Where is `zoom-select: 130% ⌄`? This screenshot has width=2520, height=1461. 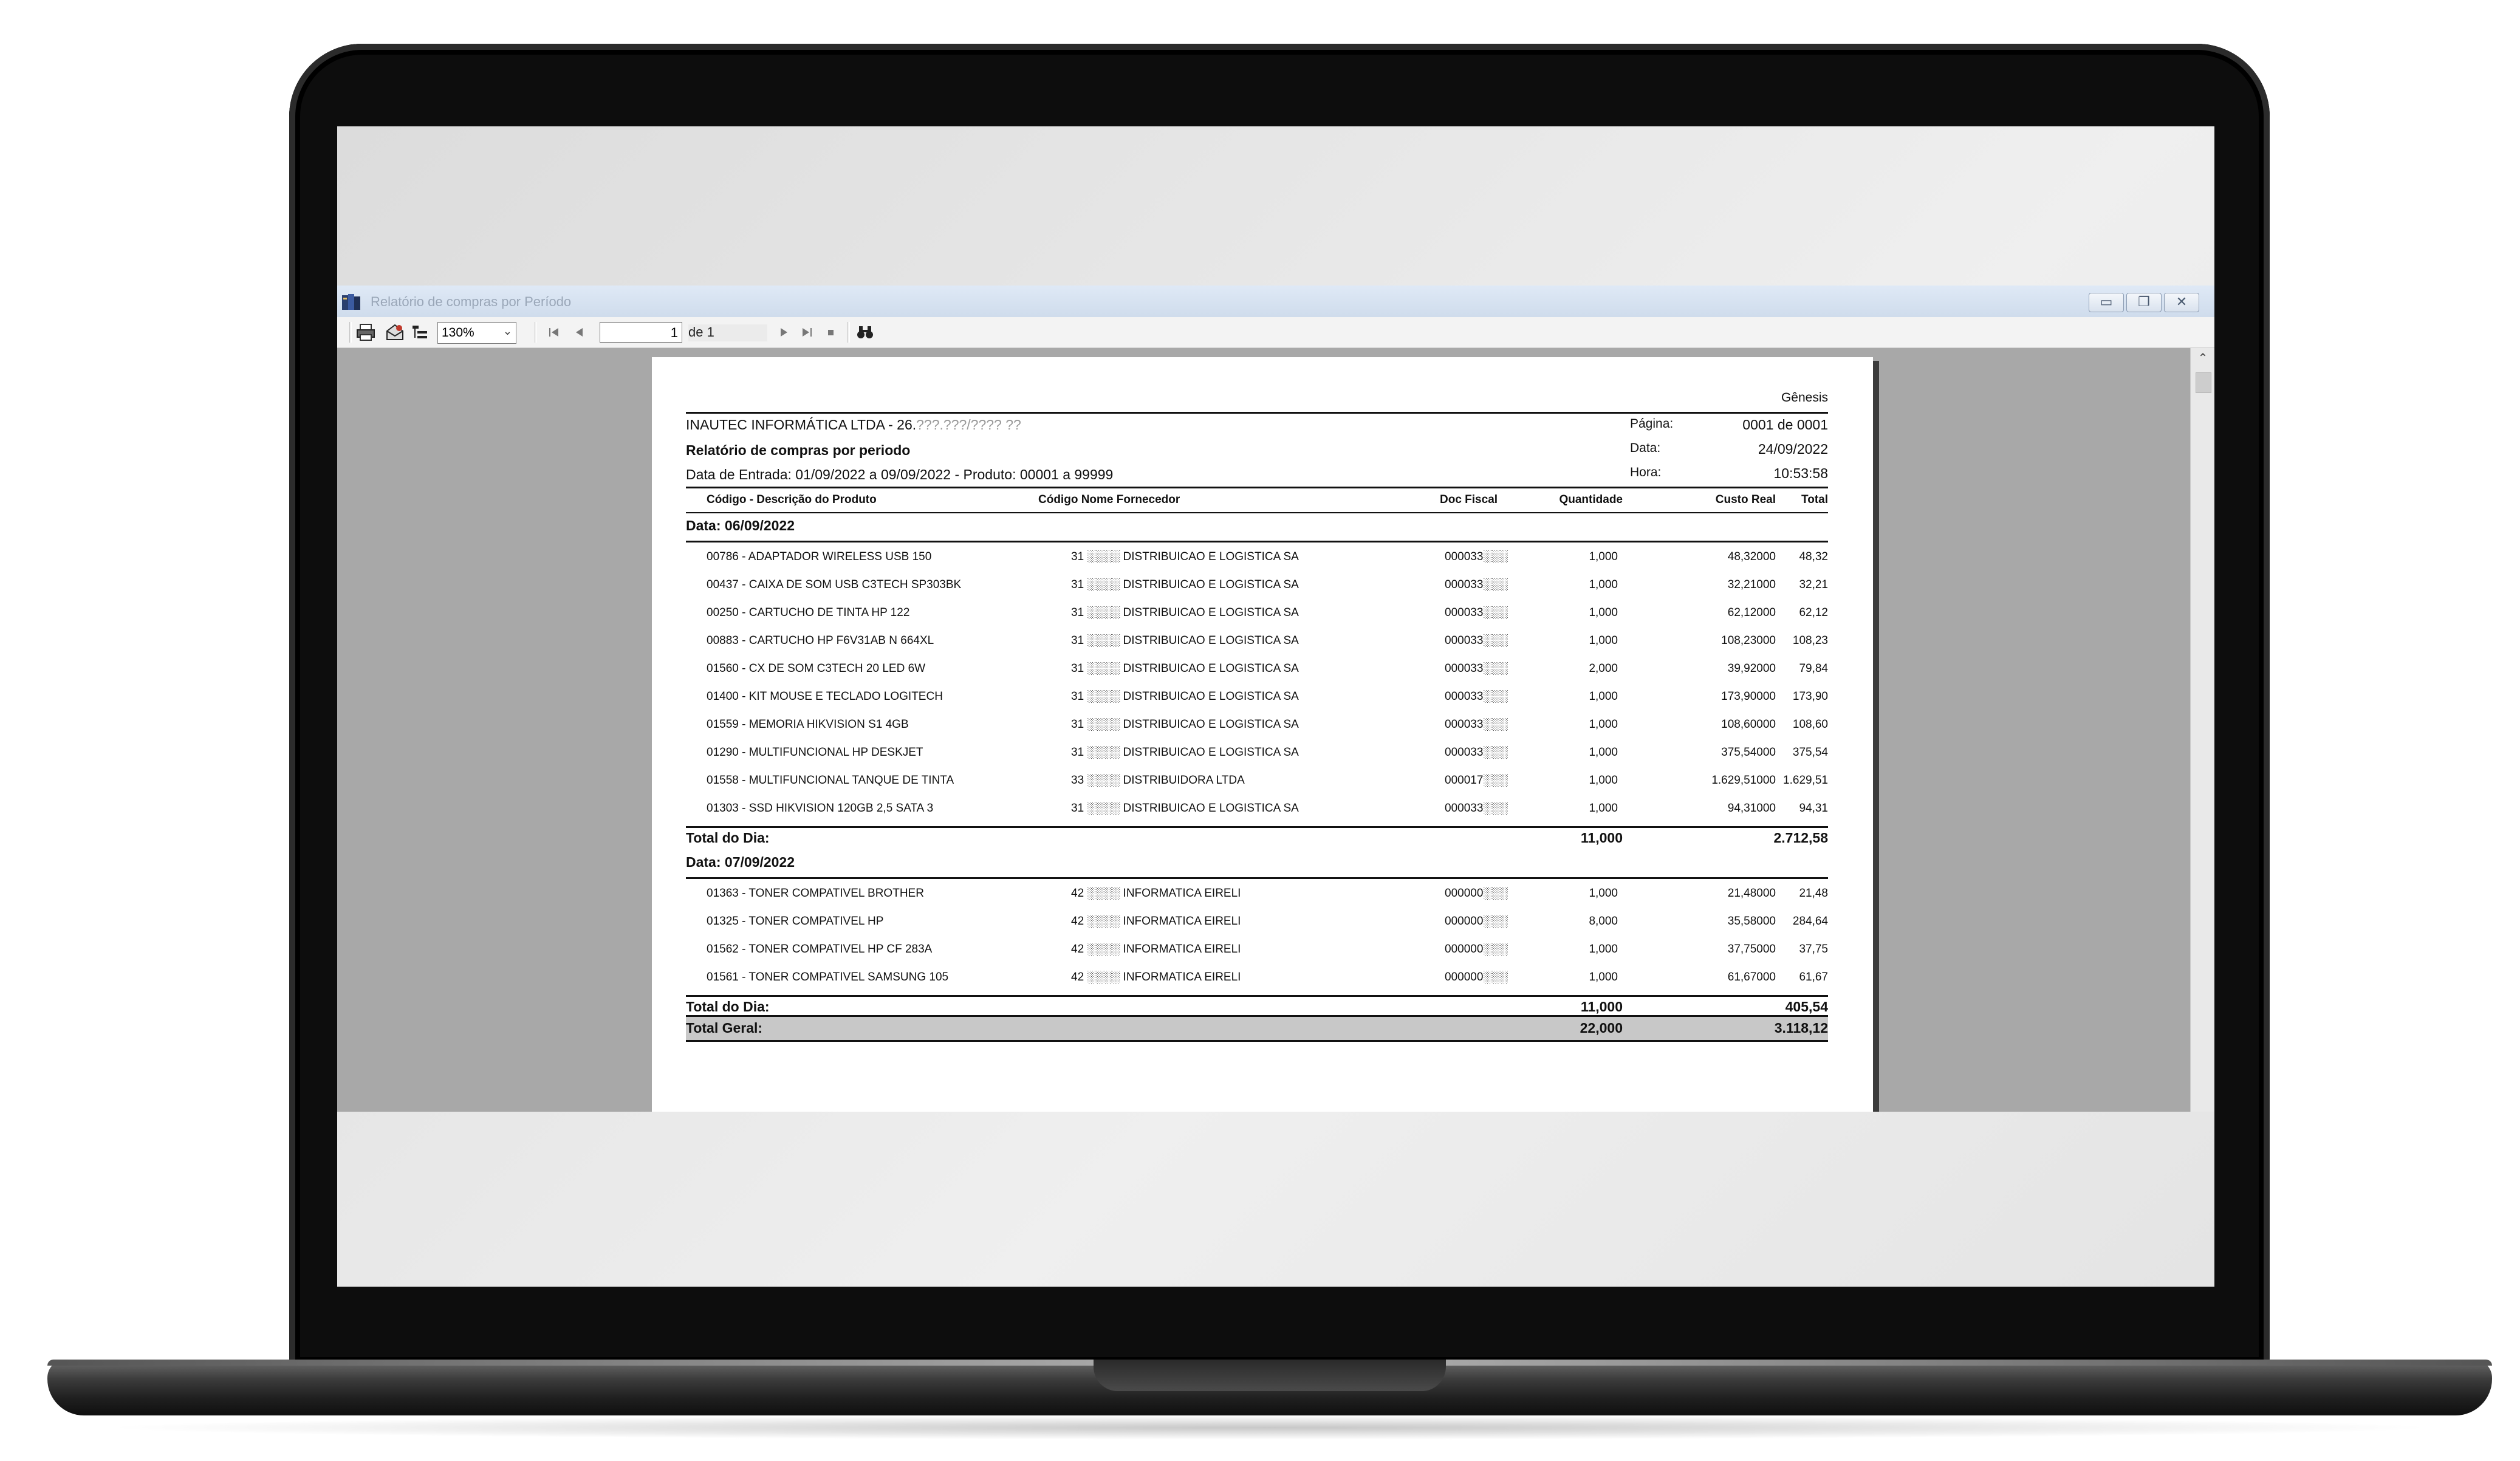
zoom-select: 130% ⌄ is located at coordinates (476, 333).